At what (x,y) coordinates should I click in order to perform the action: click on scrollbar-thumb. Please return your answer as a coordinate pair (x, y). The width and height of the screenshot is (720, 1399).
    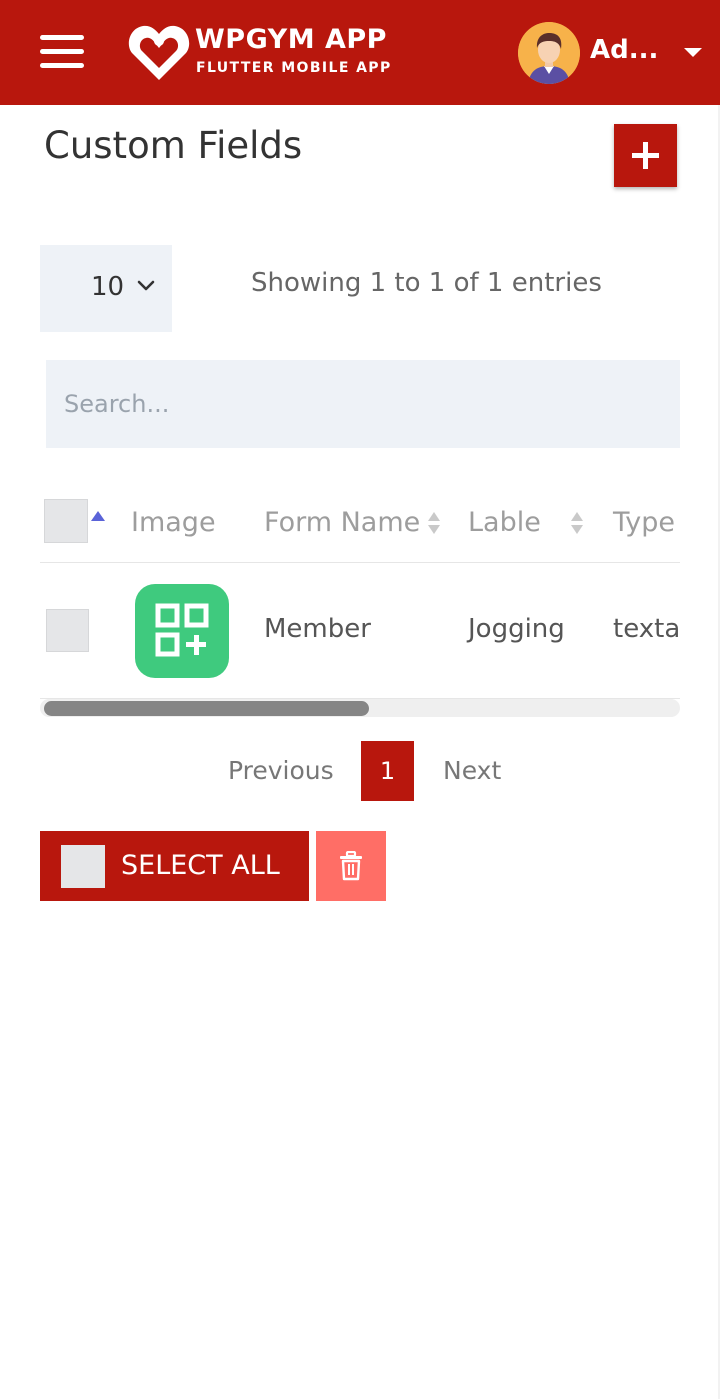
    Looking at the image, I should click on (206, 708).